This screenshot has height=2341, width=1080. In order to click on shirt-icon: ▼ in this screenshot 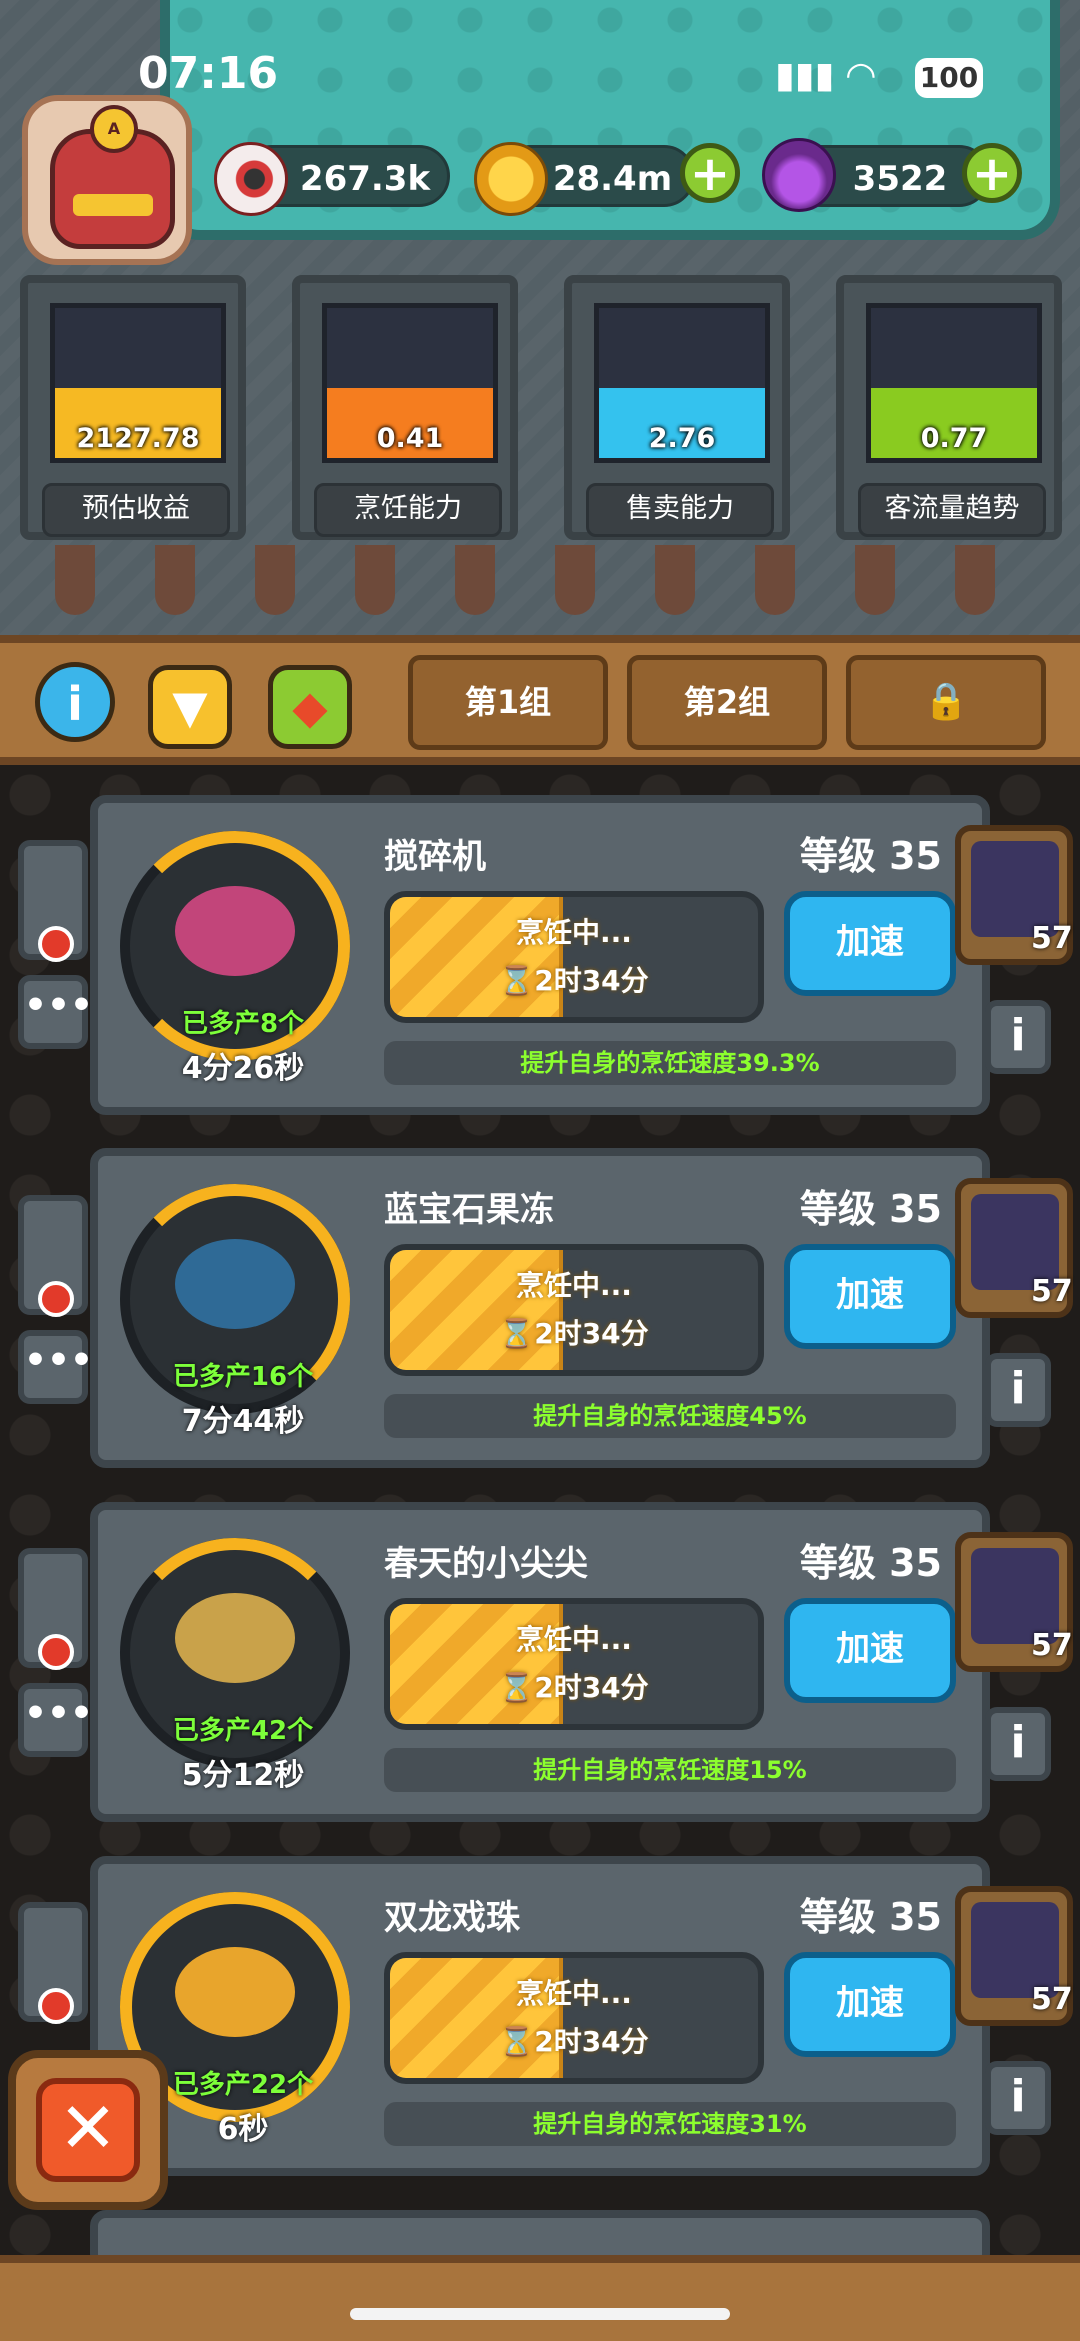, I will do `click(190, 707)`.